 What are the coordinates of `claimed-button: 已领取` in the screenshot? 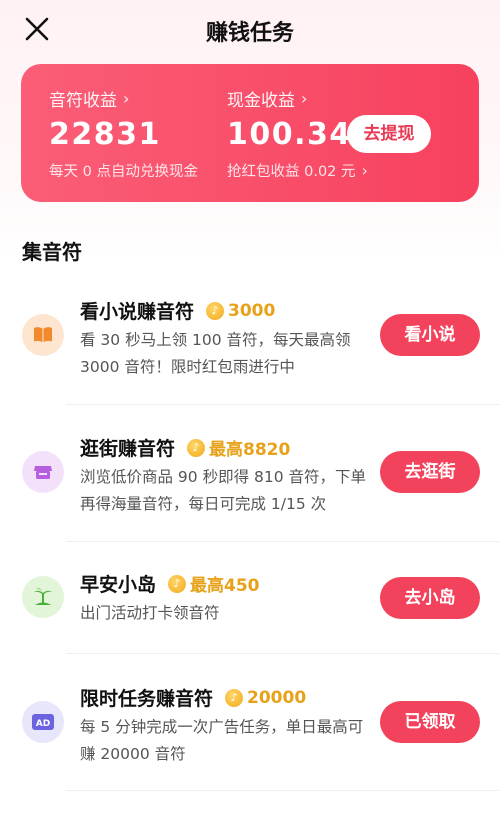 It's located at (430, 722).